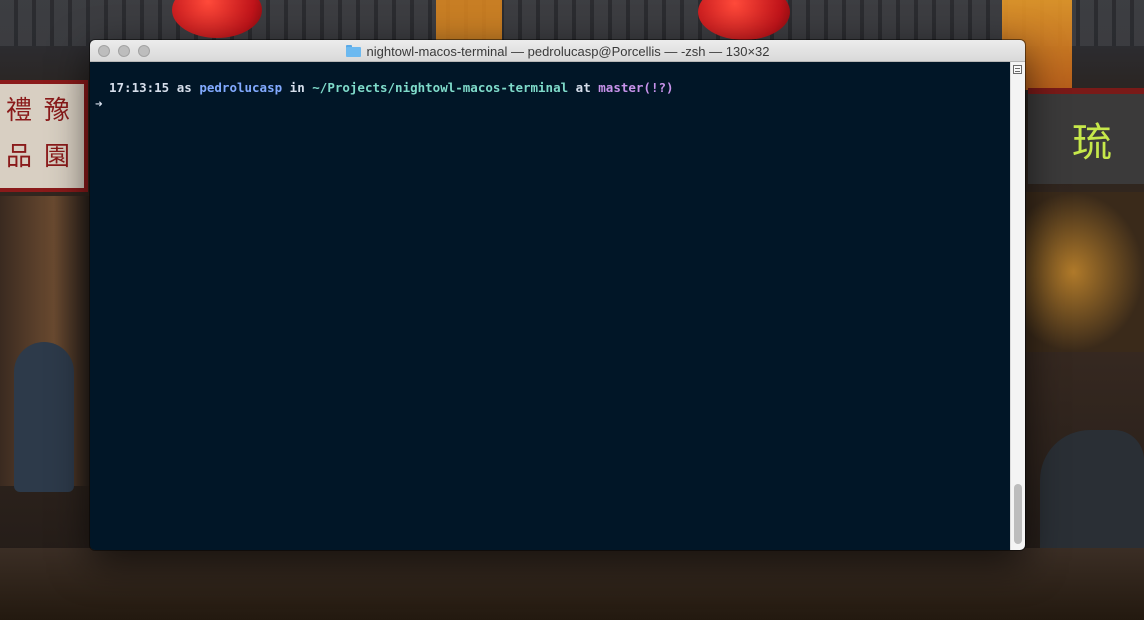 Image resolution: width=1144 pixels, height=620 pixels. Describe the element at coordinates (57, 111) in the screenshot. I see `sign-char: 豫` at that location.